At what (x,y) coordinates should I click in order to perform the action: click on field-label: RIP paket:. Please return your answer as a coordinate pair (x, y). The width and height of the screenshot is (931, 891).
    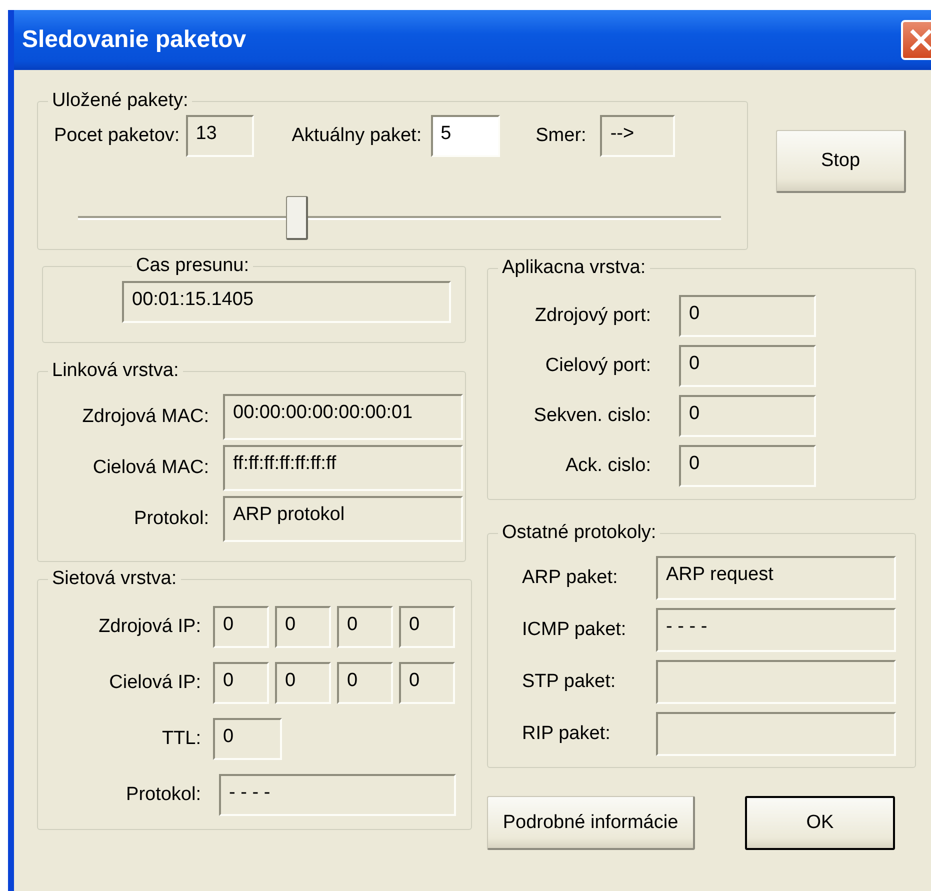
    Looking at the image, I should click on (567, 734).